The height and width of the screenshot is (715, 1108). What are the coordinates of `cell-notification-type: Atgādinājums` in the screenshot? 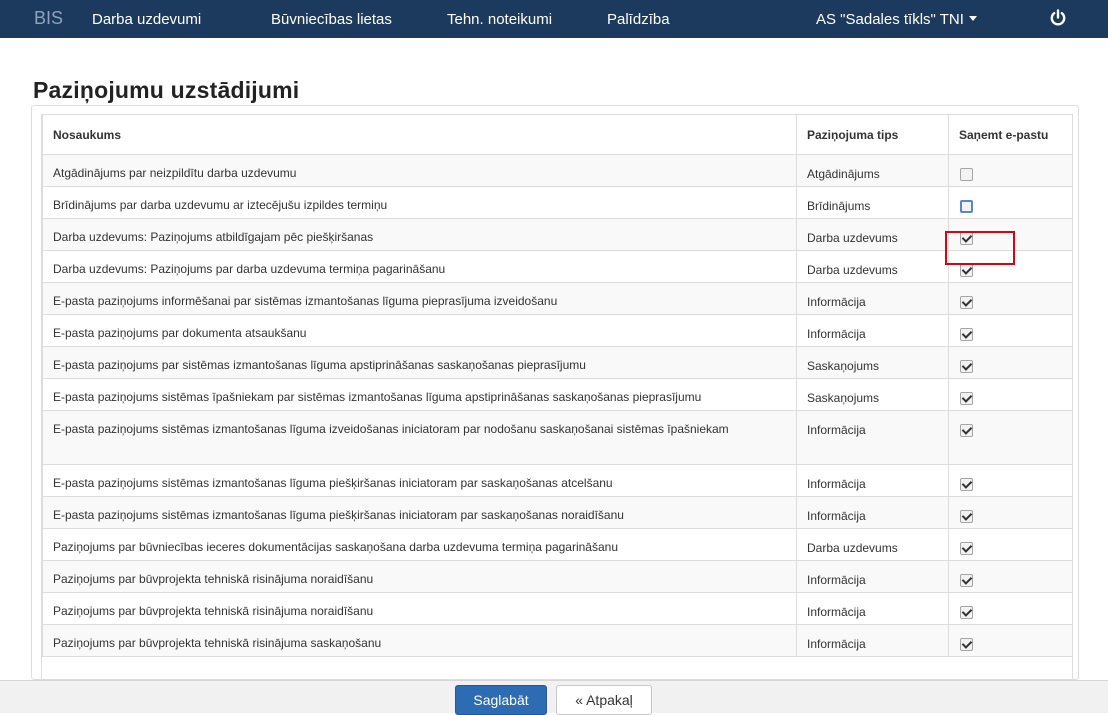 It's located at (872, 170).